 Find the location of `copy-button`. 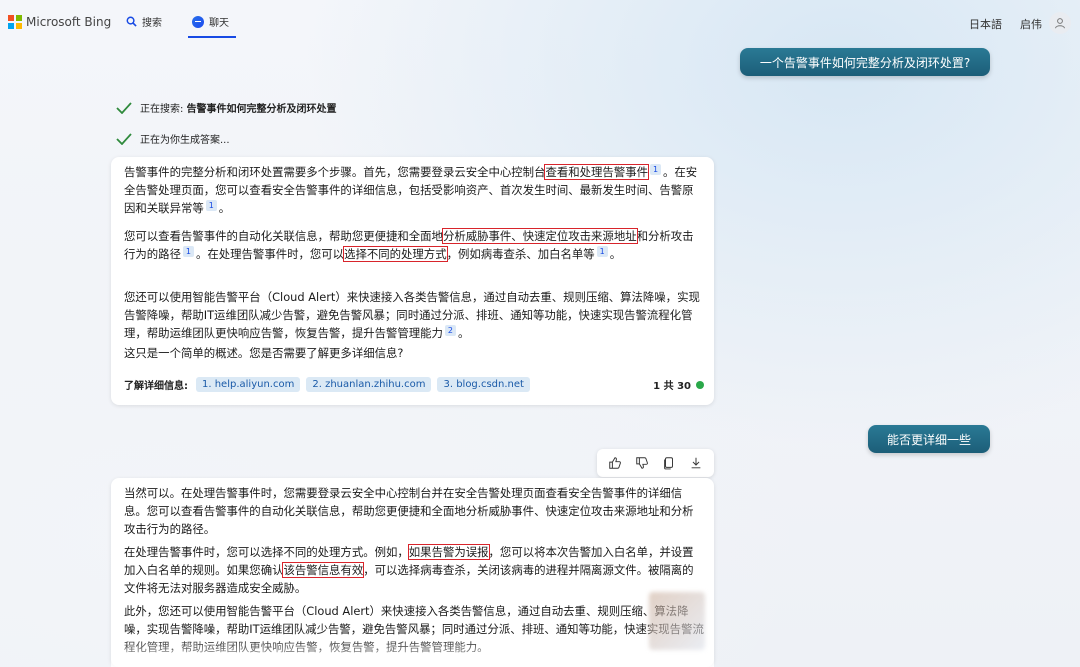

copy-button is located at coordinates (669, 463).